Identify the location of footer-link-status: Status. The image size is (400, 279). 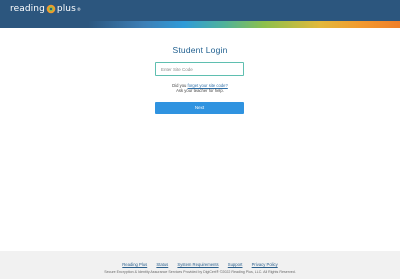
(162, 264).